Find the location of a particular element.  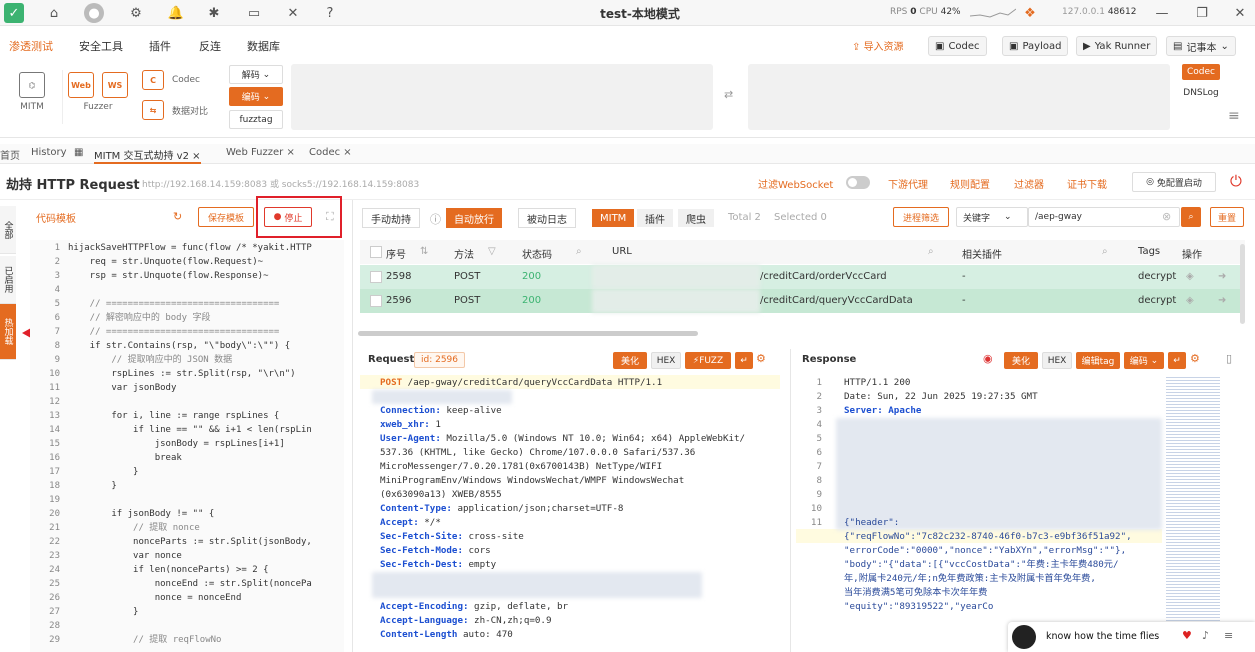

menu-security-tools: 安全工具 is located at coordinates (101, 46).